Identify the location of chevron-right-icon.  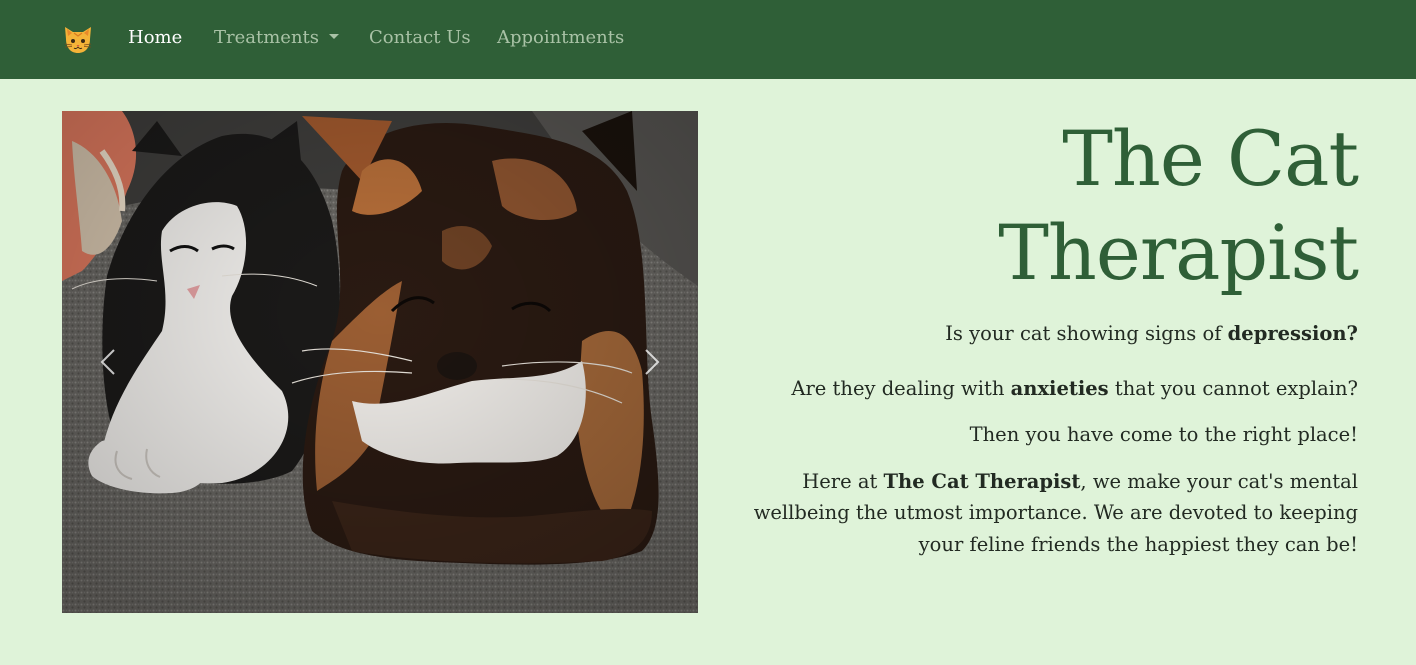
(652, 362).